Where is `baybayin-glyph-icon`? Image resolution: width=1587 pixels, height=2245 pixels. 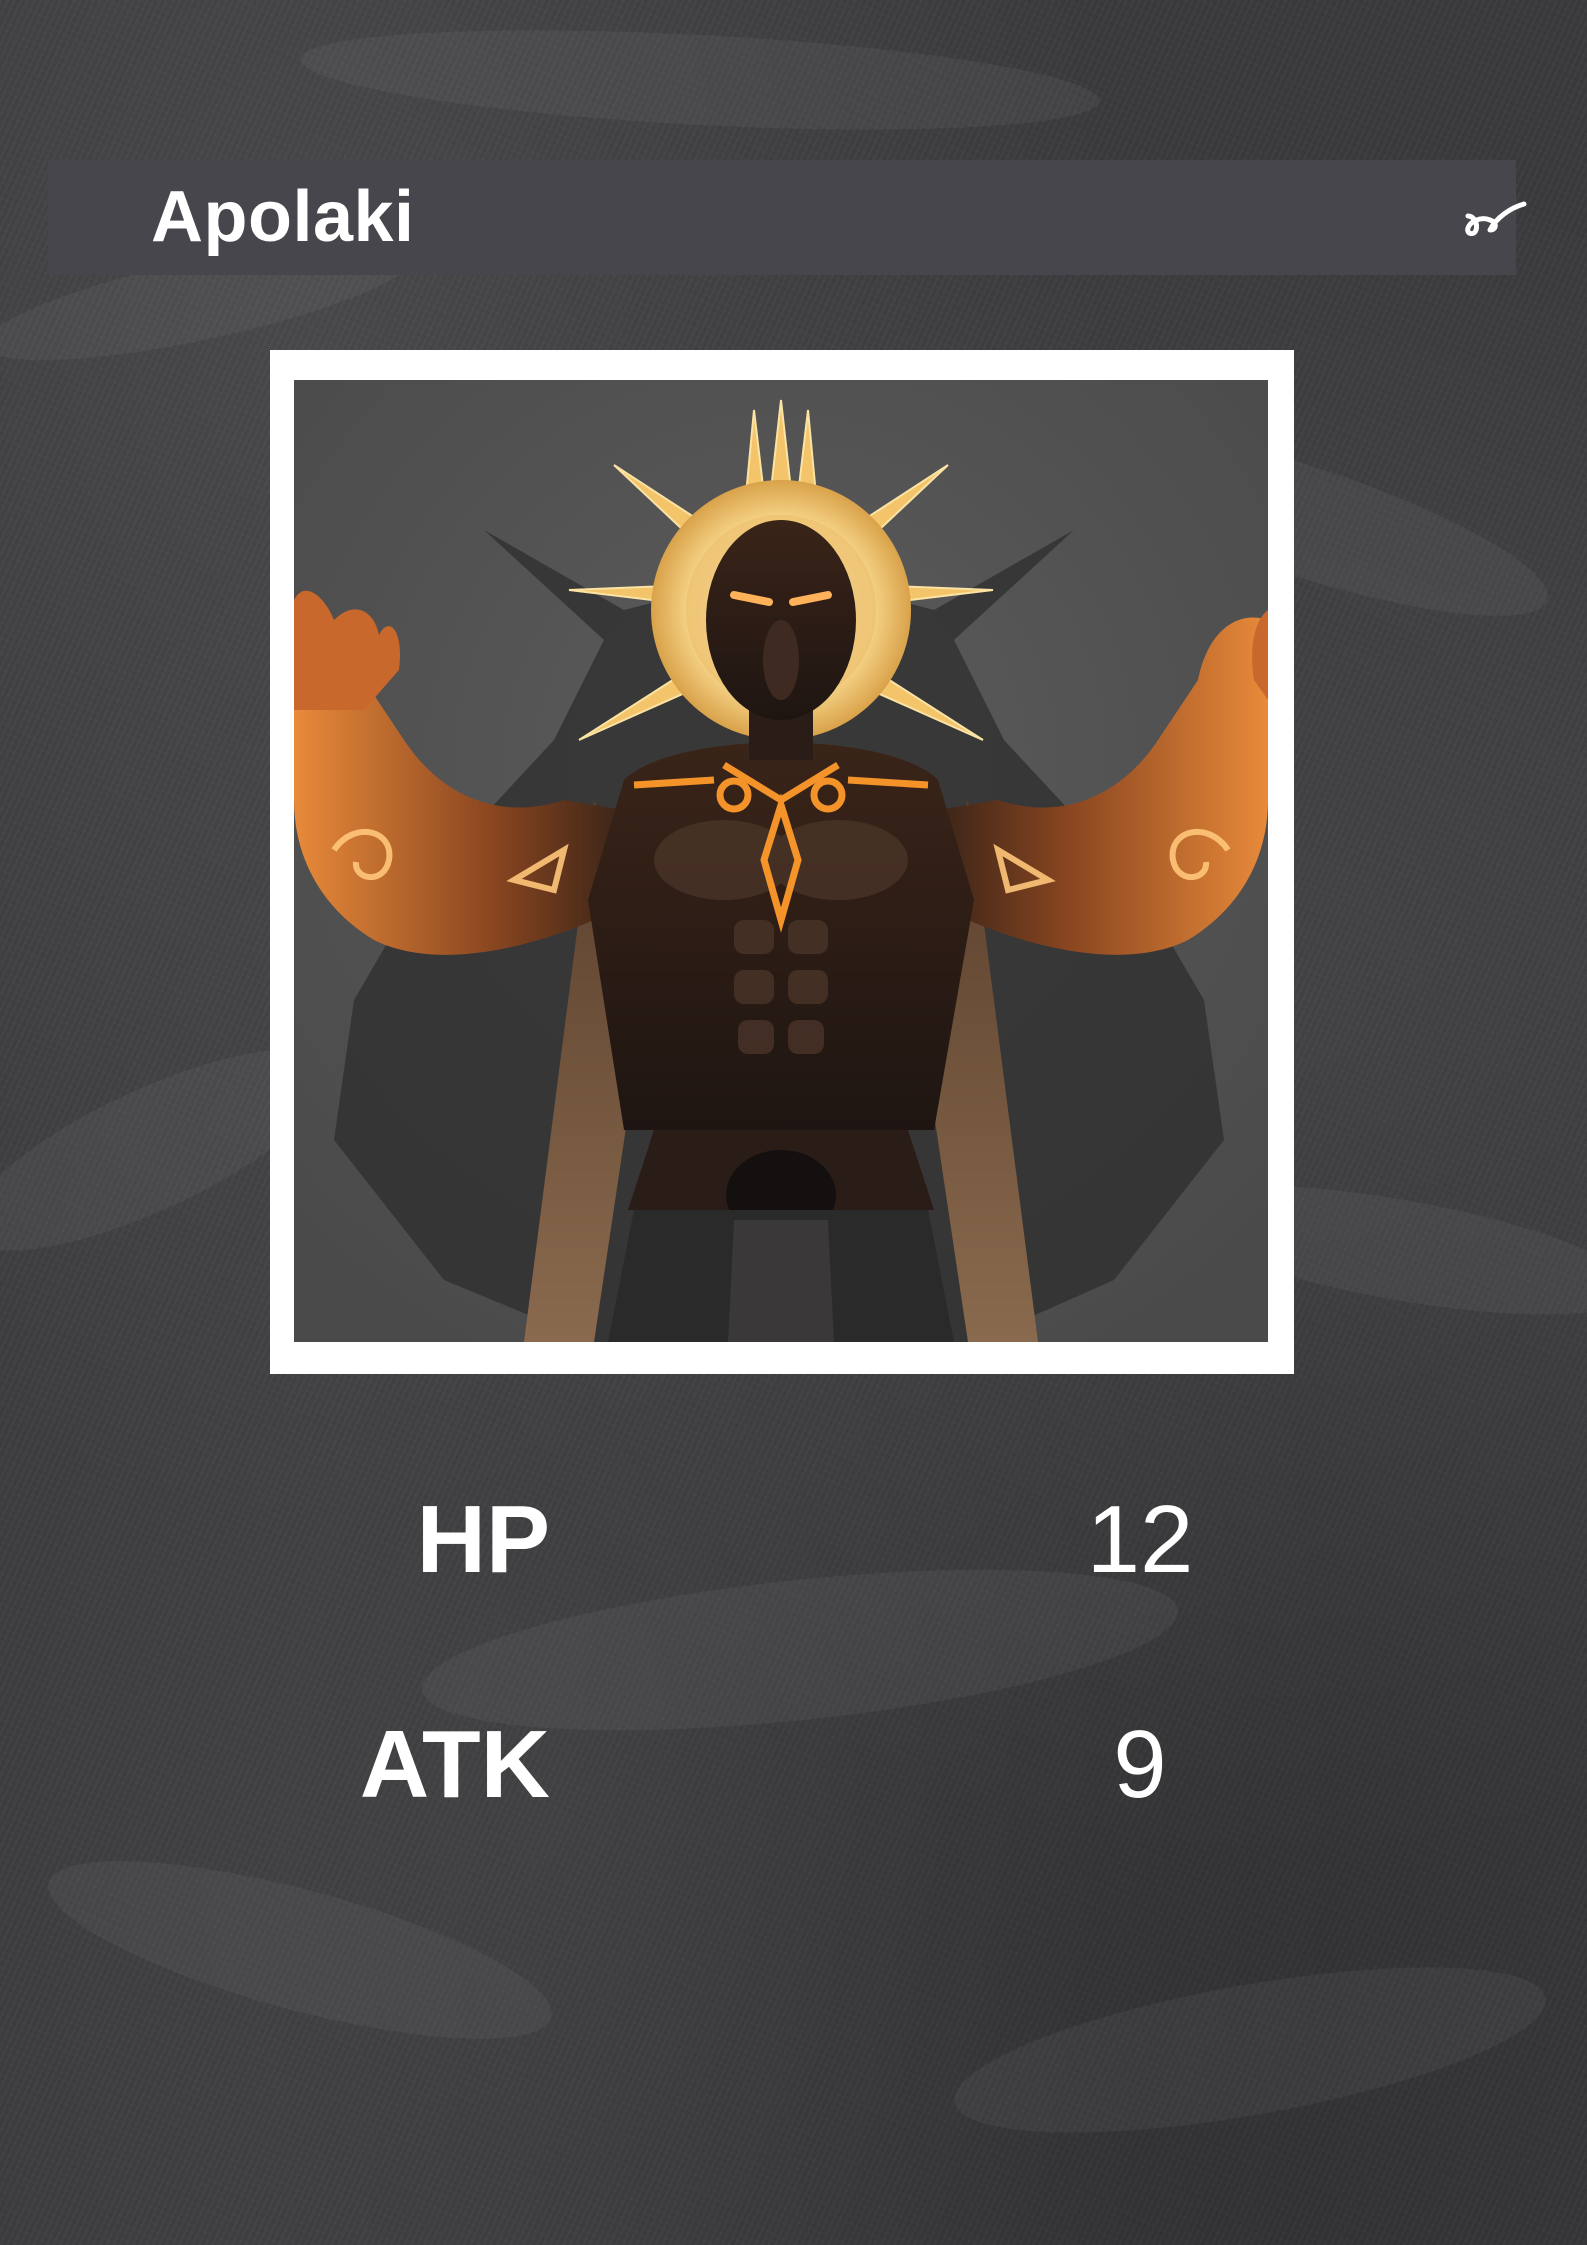 baybayin-glyph-icon is located at coordinates (1496, 219).